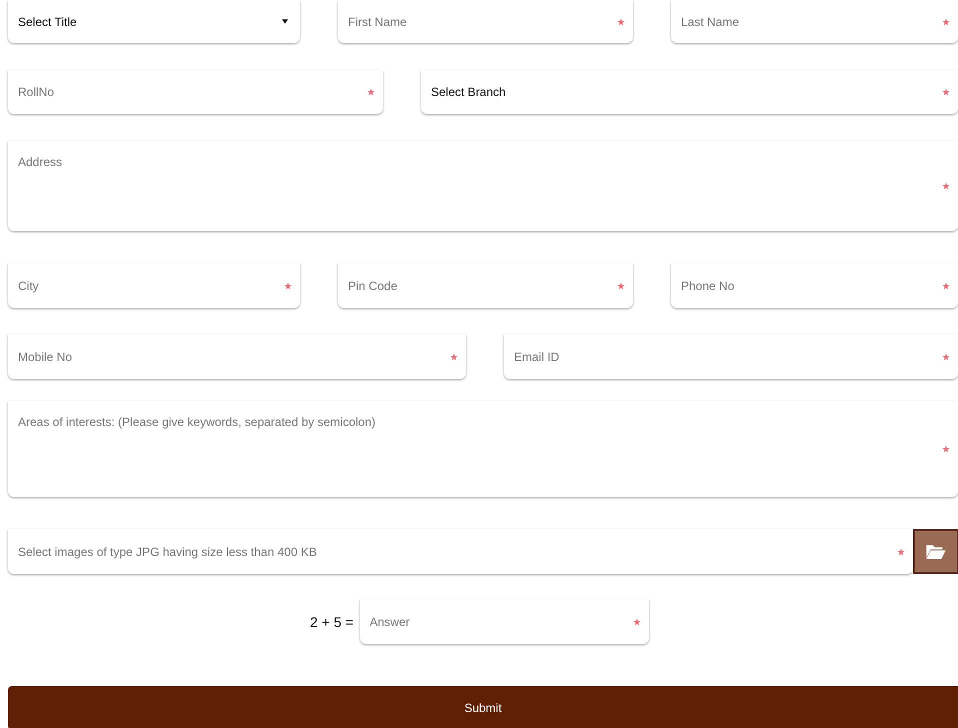 The image size is (958, 728). I want to click on input-field: Pin Code, so click(485, 285).